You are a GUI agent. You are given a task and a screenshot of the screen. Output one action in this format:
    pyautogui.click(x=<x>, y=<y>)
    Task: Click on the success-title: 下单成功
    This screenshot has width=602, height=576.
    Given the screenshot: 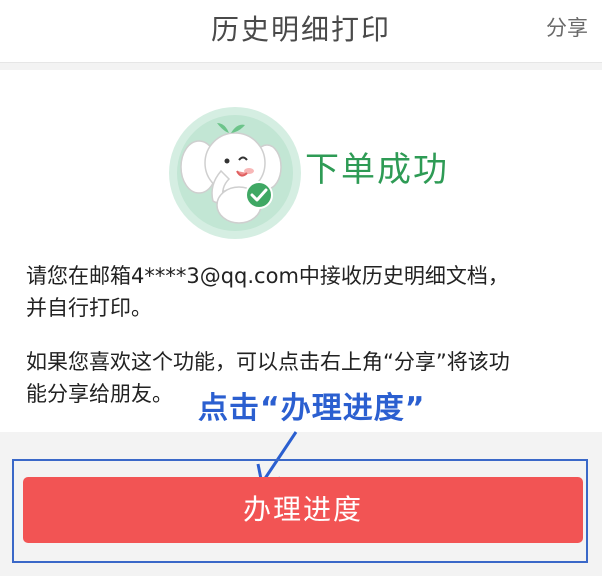 What is the action you would take?
    pyautogui.click(x=377, y=170)
    